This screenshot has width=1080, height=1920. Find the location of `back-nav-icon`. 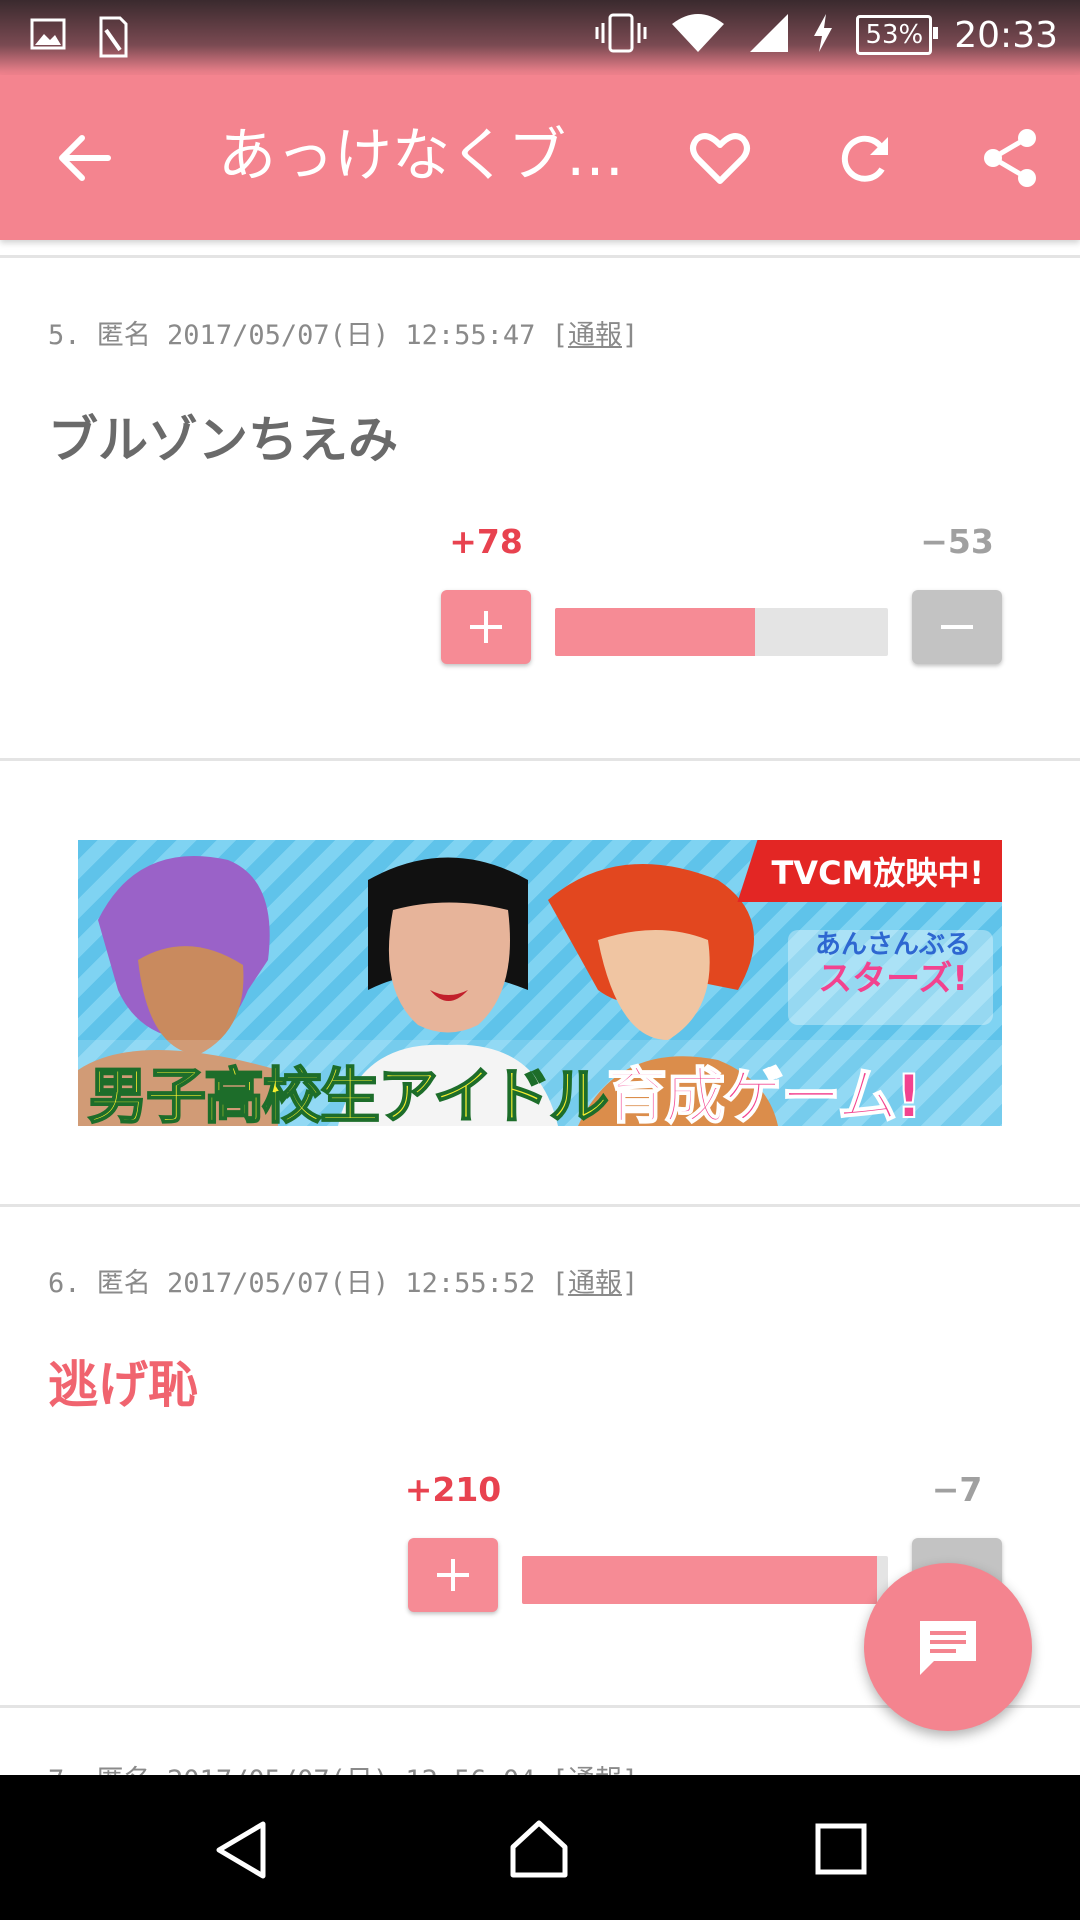

back-nav-icon is located at coordinates (241, 1852).